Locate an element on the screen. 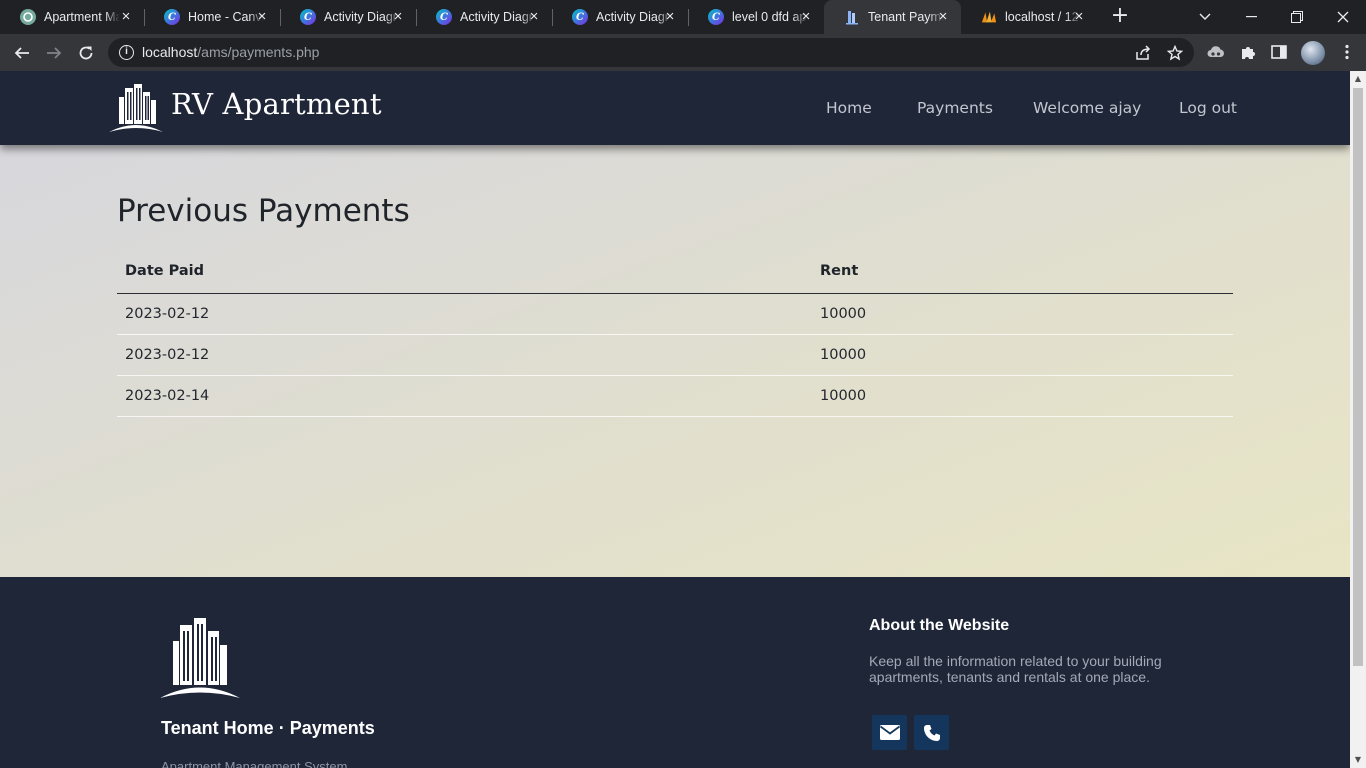 The height and width of the screenshot is (768, 1366). envelope-icon is located at coordinates (889, 732).